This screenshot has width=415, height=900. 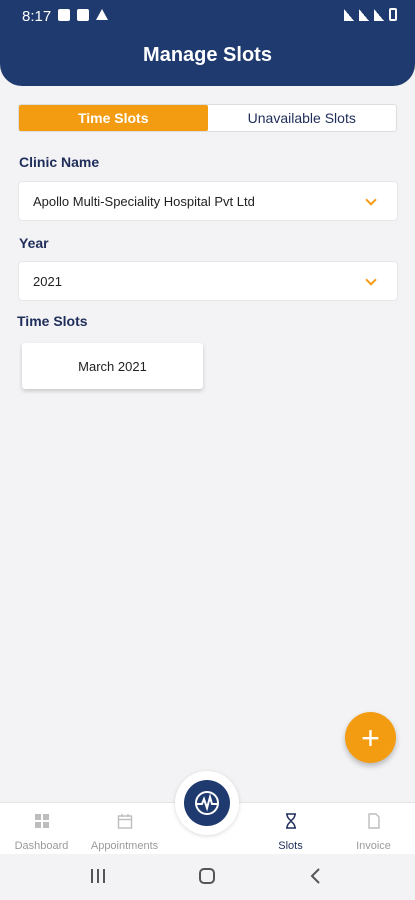 I want to click on time-slot-card: March 2021, so click(x=112, y=366).